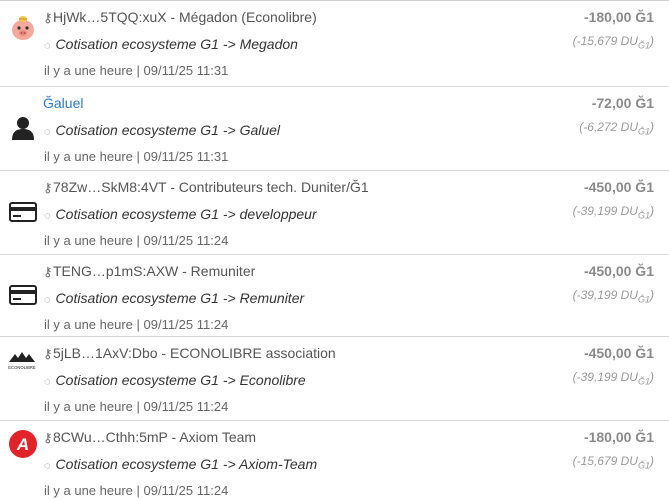  Describe the element at coordinates (22, 367) in the screenshot. I see `svg-text: ECONOLIBRE` at that location.